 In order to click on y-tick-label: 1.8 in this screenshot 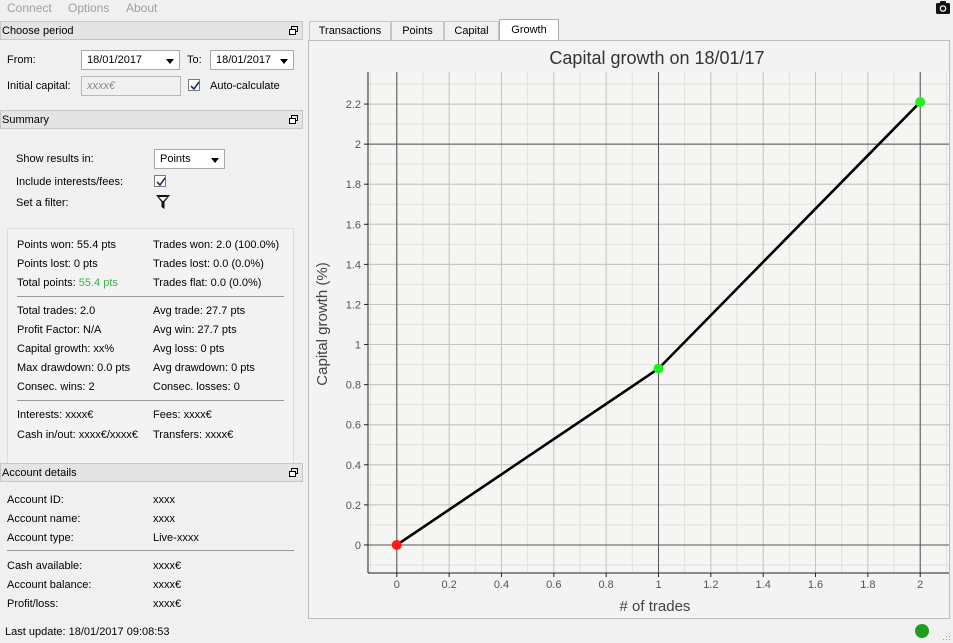, I will do `click(353, 185)`.